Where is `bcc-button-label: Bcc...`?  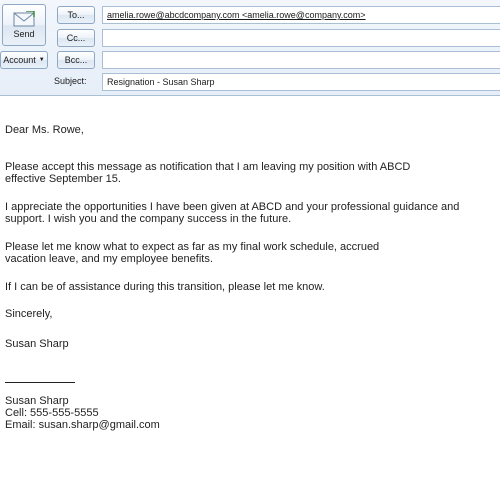 bcc-button-label: Bcc... is located at coordinates (76, 60).